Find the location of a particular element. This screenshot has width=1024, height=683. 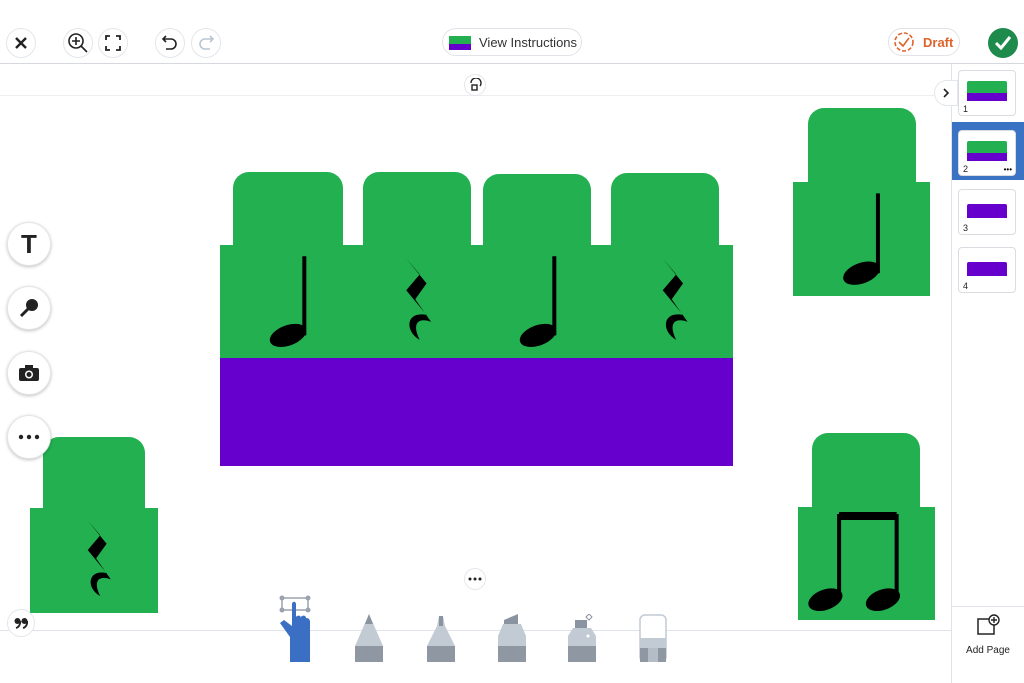

close-icon is located at coordinates (21, 43).